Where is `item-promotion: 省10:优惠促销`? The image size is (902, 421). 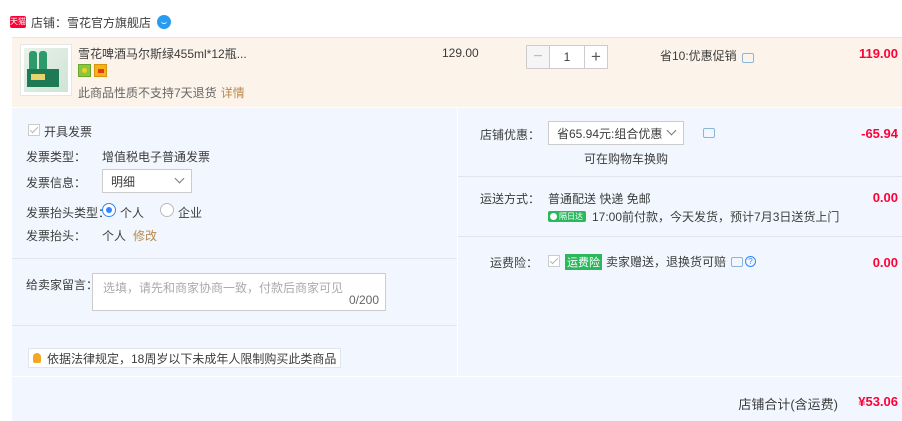 item-promotion: 省10:优惠促销 is located at coordinates (707, 55).